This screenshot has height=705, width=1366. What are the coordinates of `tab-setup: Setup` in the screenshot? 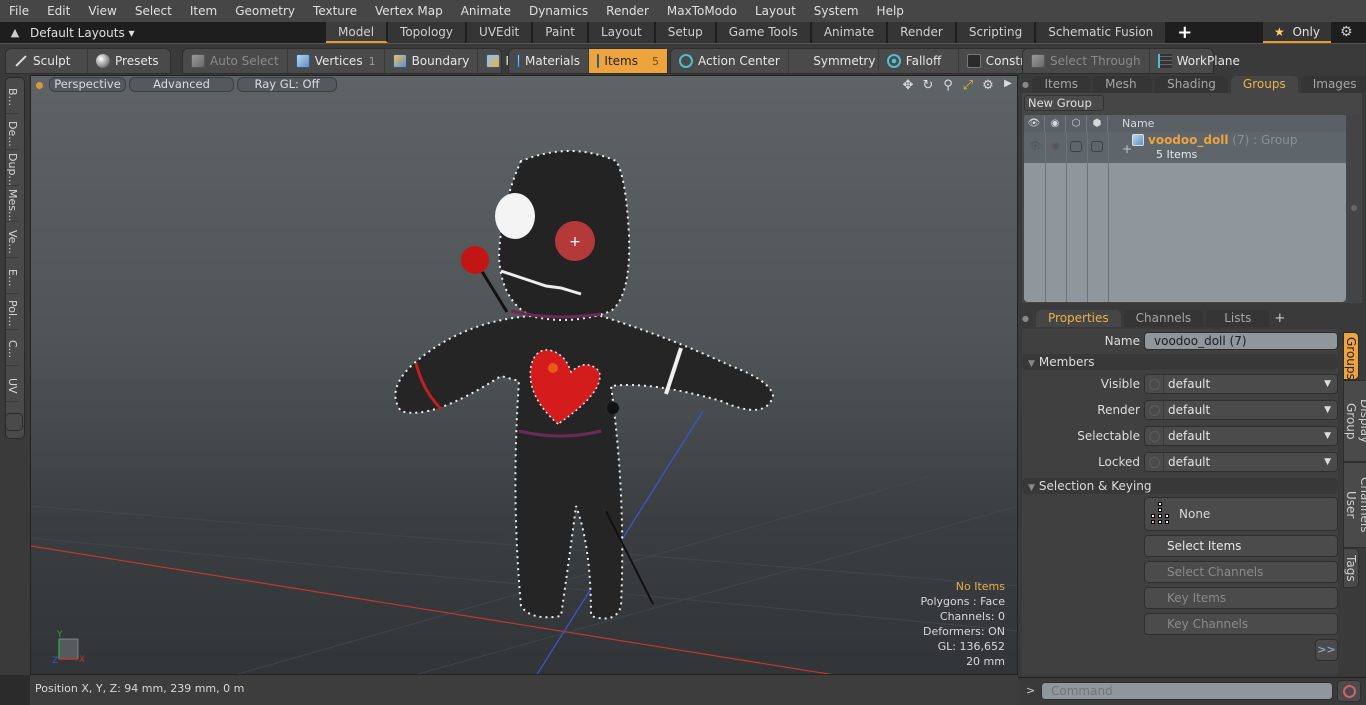 It's located at (686, 32).